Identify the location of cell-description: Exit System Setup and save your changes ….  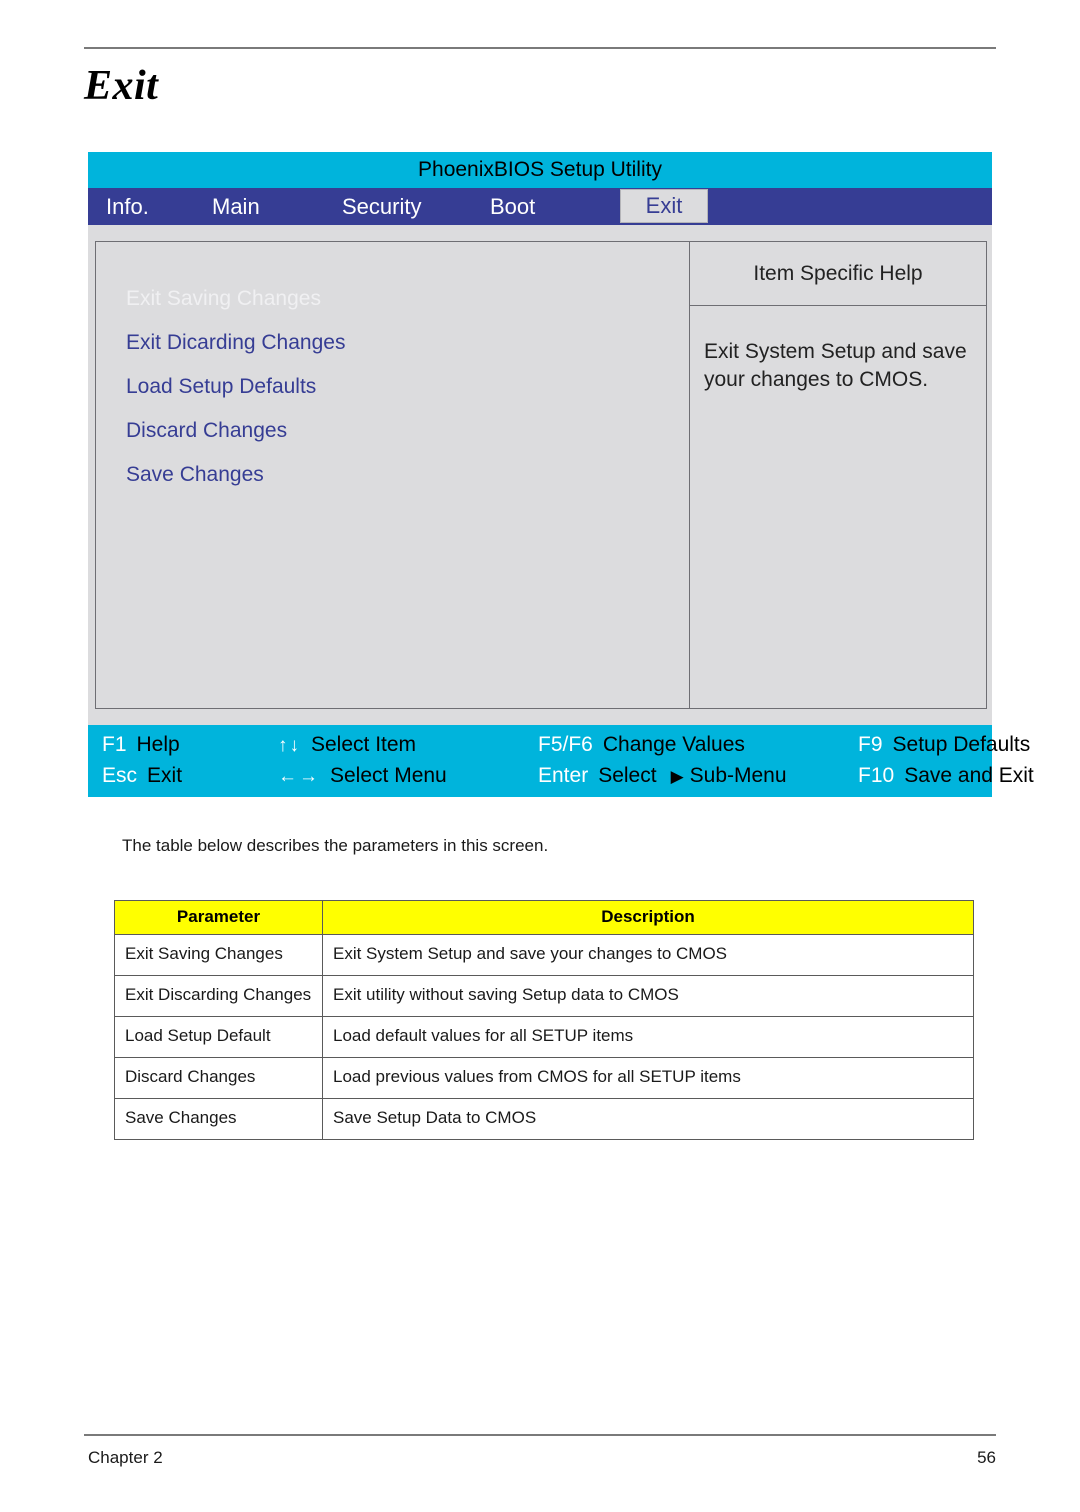
(648, 955).